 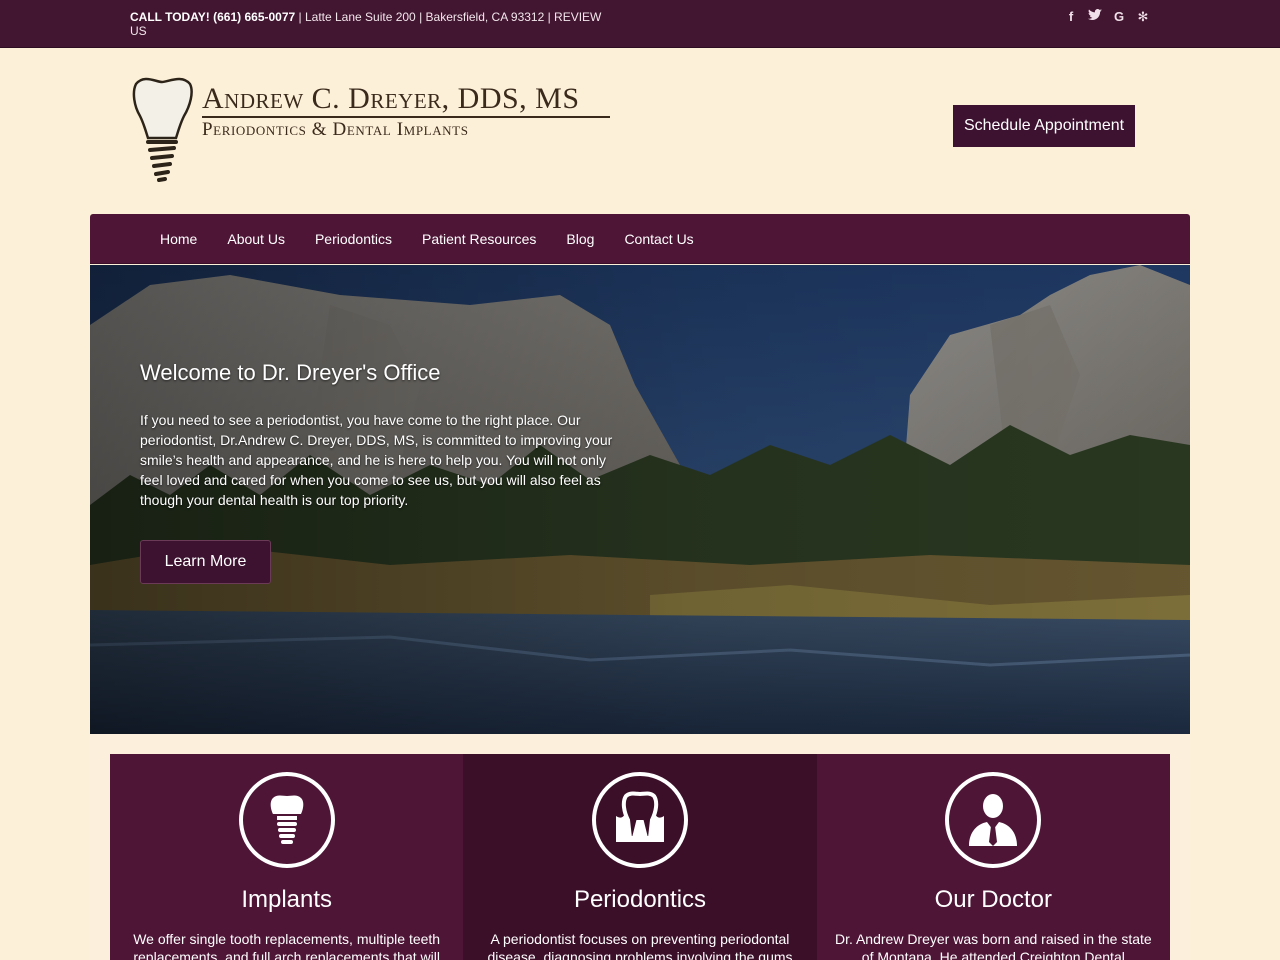 I want to click on tooth-implant-logo-icon, so click(x=162, y=129).